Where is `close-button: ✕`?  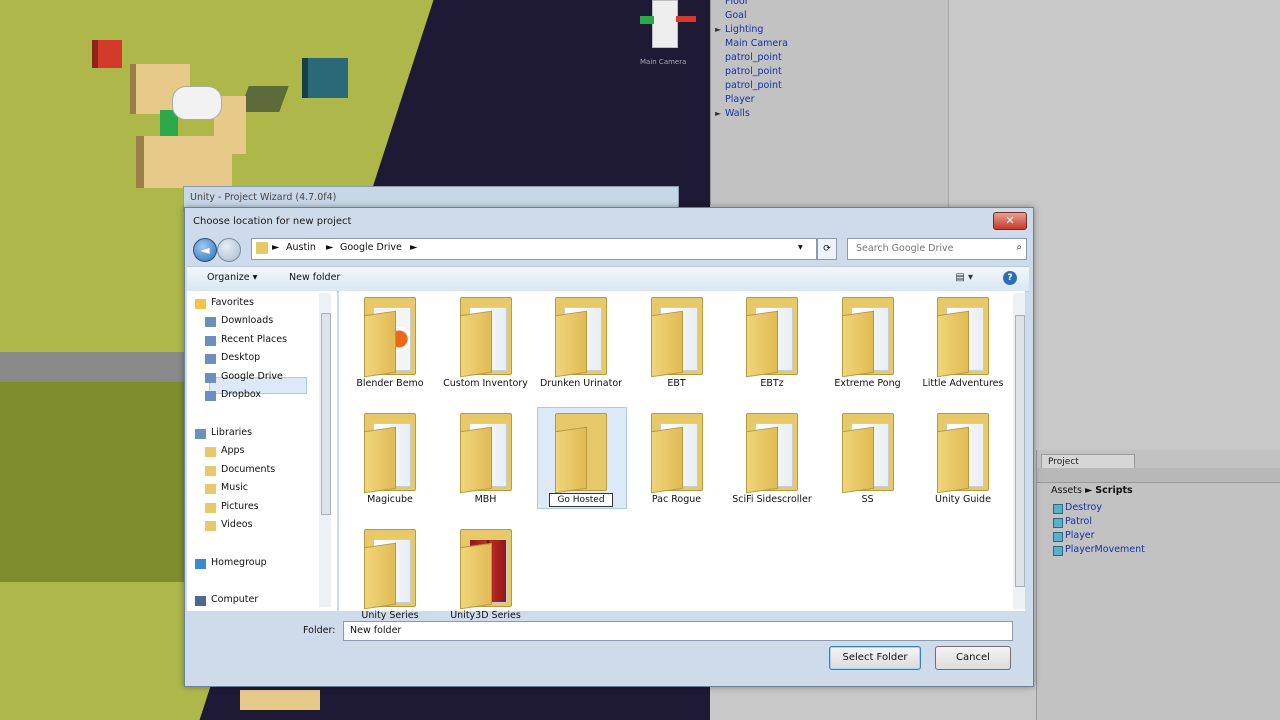 close-button: ✕ is located at coordinates (1010, 221).